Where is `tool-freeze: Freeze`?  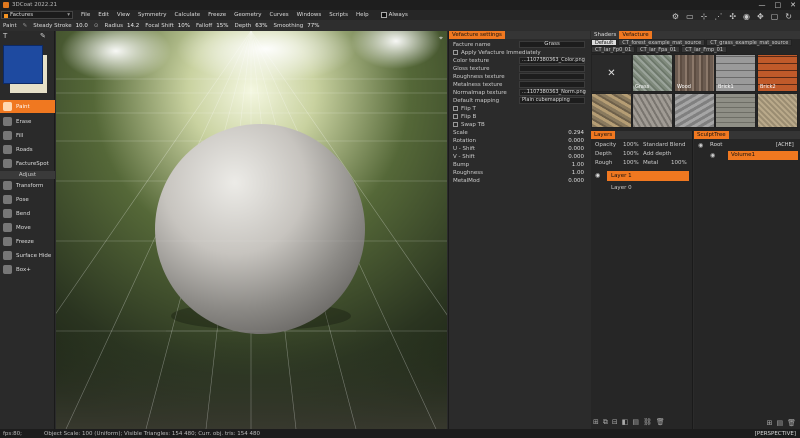
tool-freeze: Freeze is located at coordinates (27, 241).